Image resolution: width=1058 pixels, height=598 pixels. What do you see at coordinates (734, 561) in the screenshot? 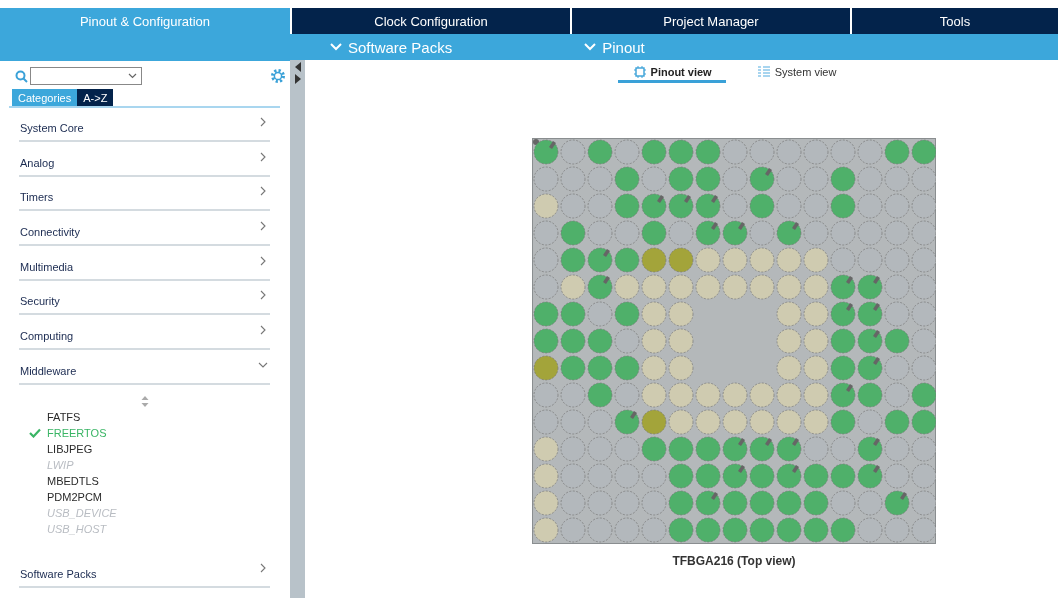
I see `package-caption: TFBGA216 (Top view)` at bounding box center [734, 561].